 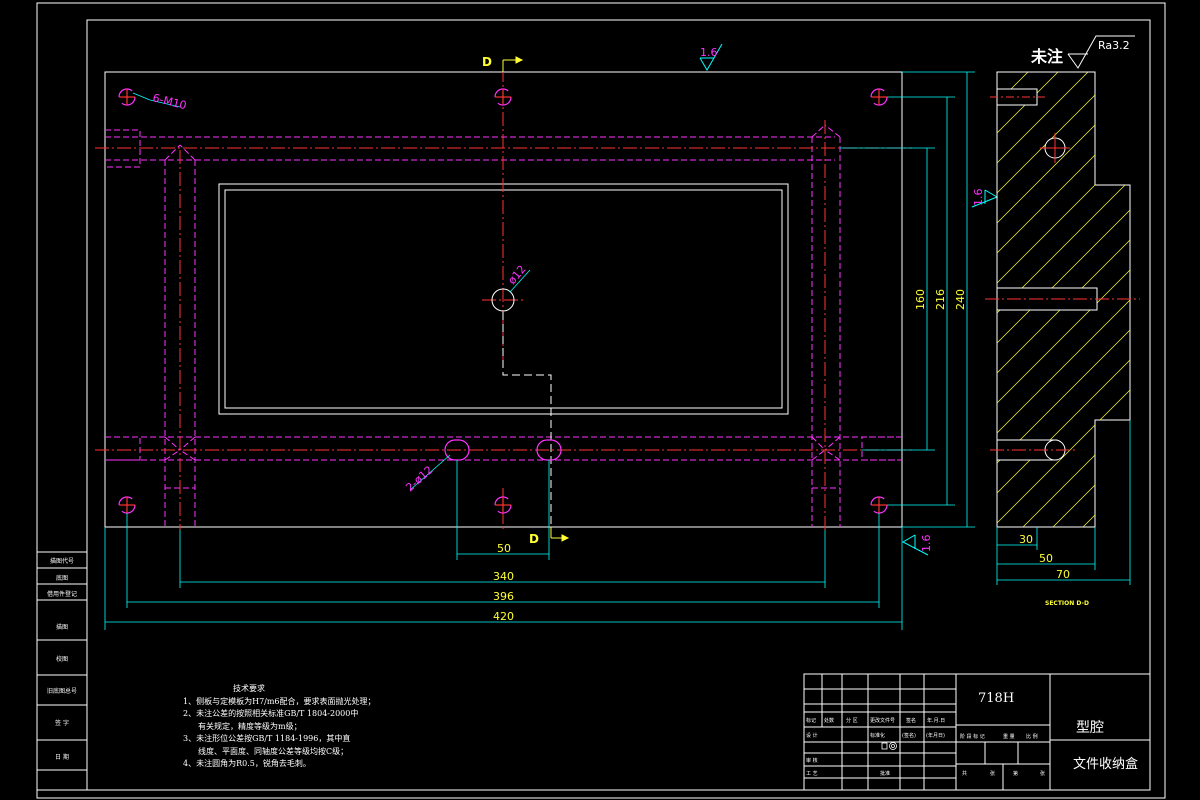 I want to click on dim-160: 160, so click(x=920, y=299).